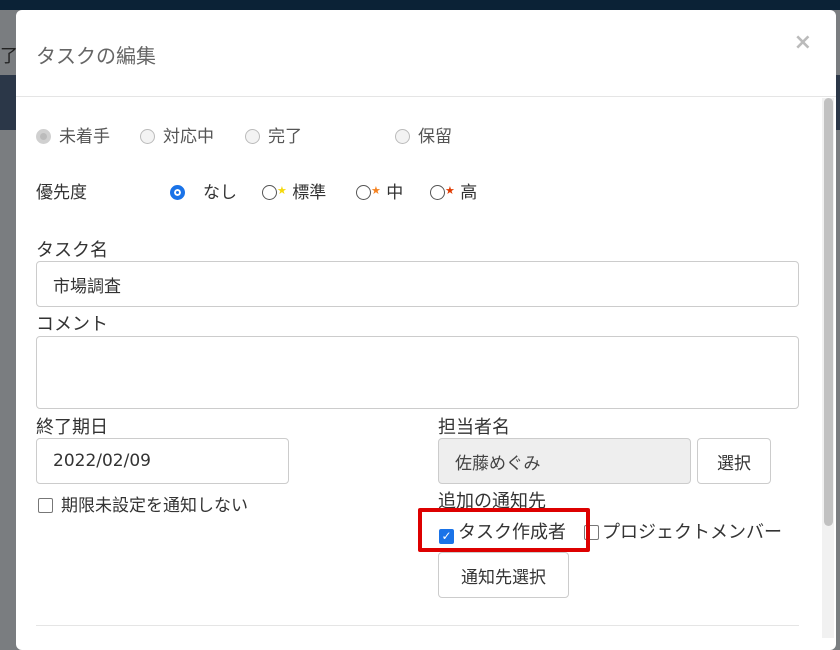 The height and width of the screenshot is (650, 840). What do you see at coordinates (417, 625) in the screenshot?
I see `divider` at bounding box center [417, 625].